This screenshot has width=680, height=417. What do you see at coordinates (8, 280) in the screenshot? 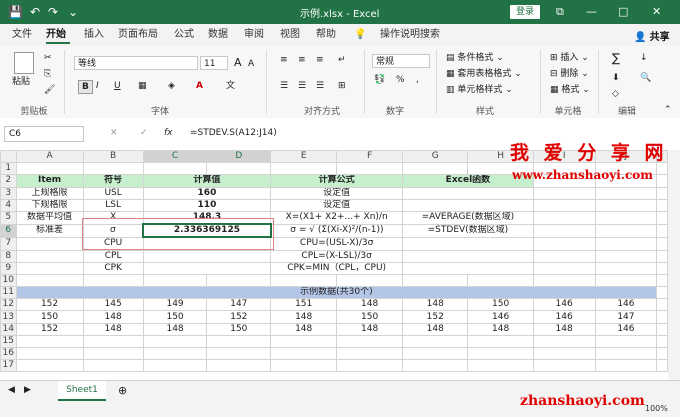
I see `row-header: 10` at bounding box center [8, 280].